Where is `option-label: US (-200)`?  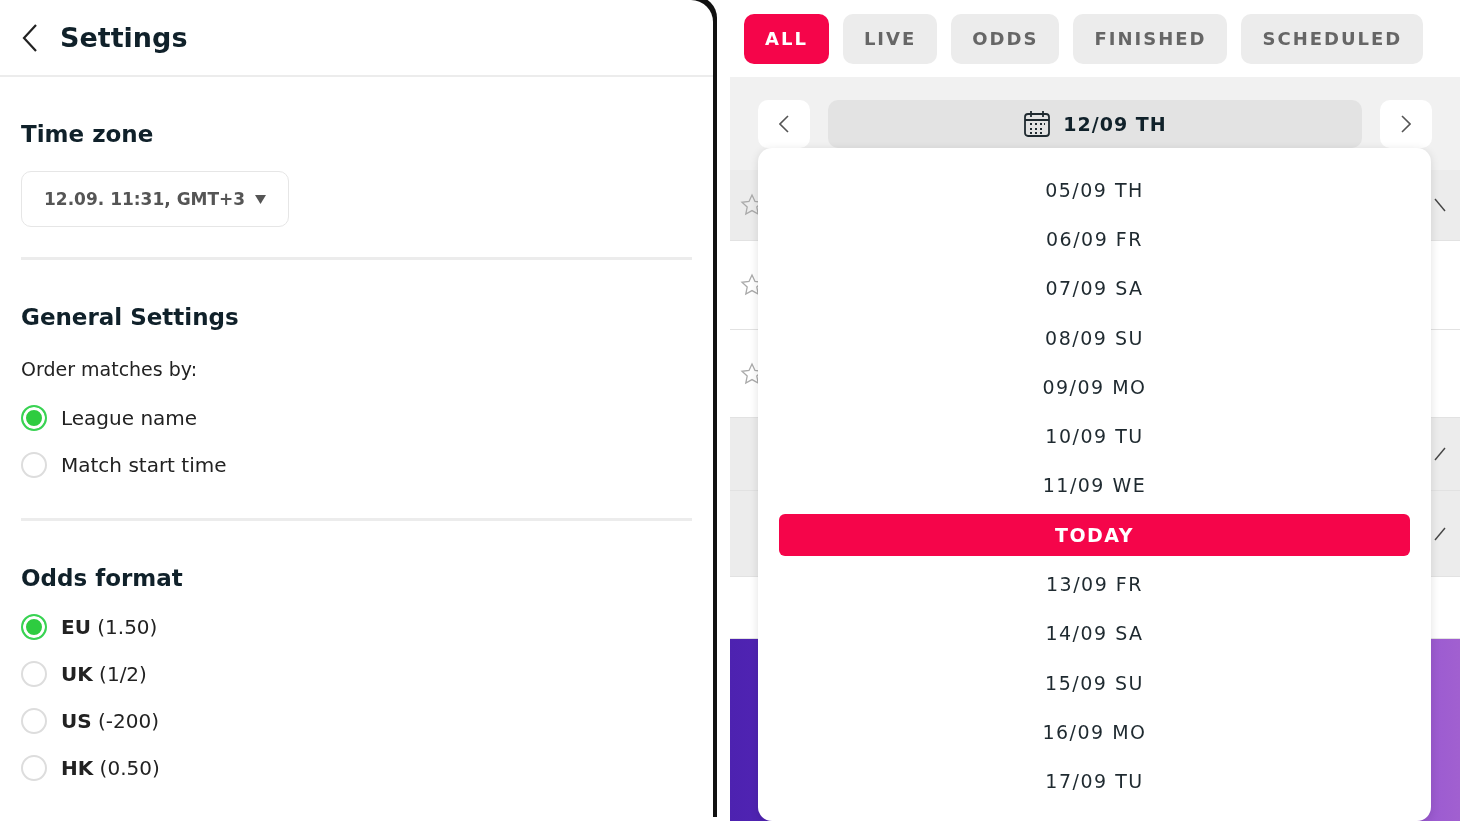
option-label: US (-200) is located at coordinates (110, 720).